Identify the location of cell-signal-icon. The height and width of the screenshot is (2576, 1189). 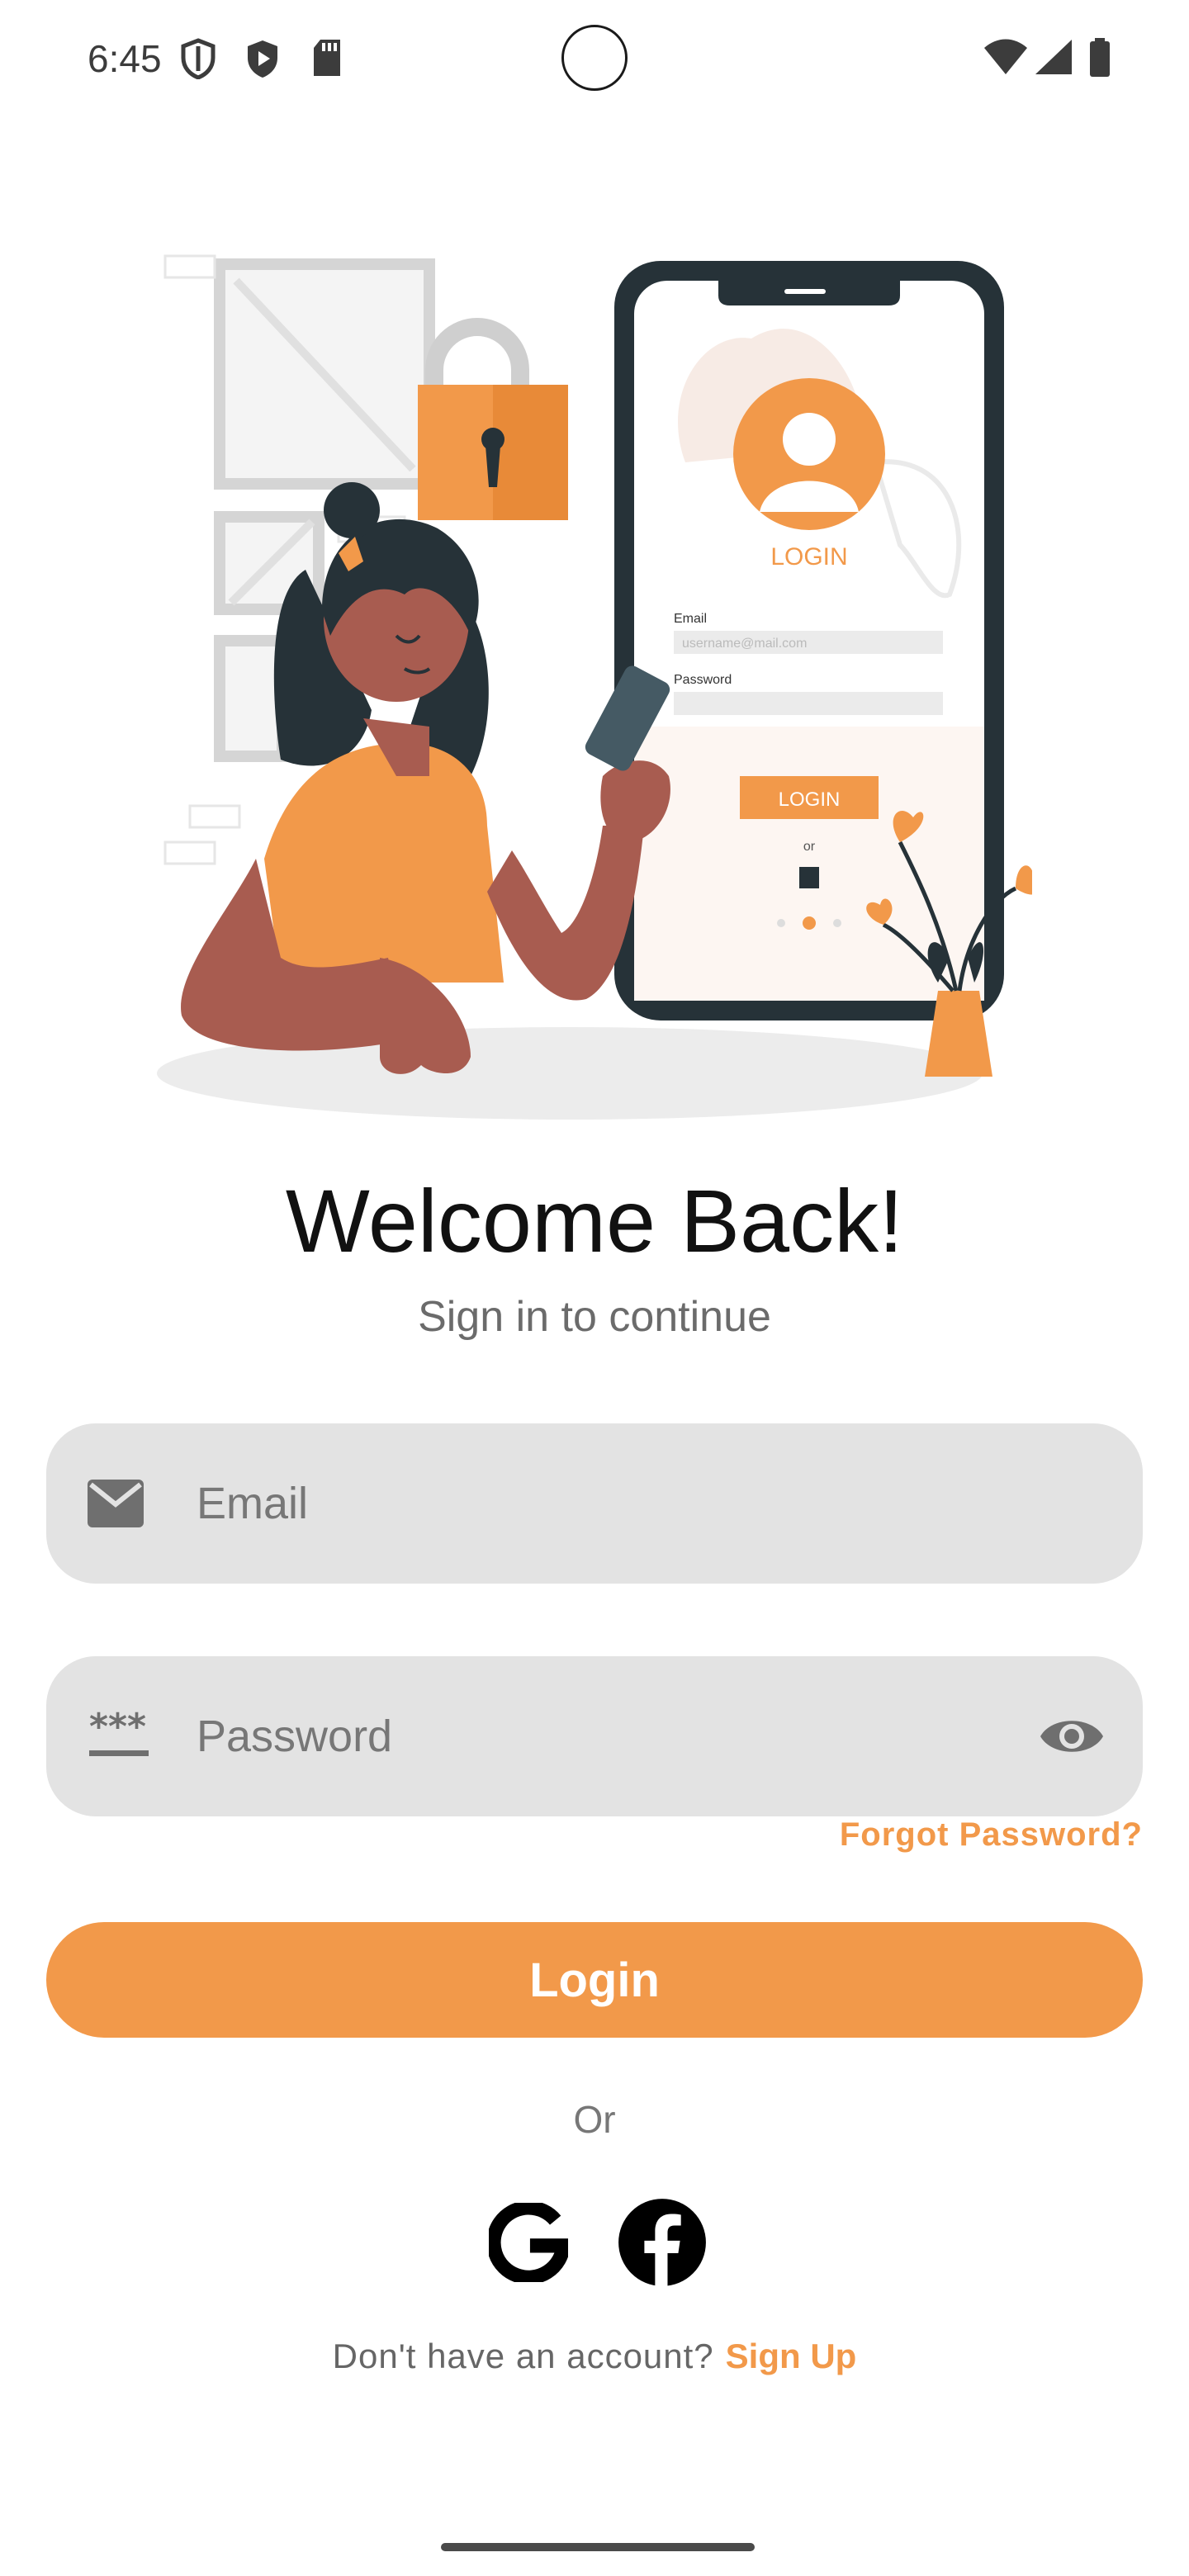
(1053, 57).